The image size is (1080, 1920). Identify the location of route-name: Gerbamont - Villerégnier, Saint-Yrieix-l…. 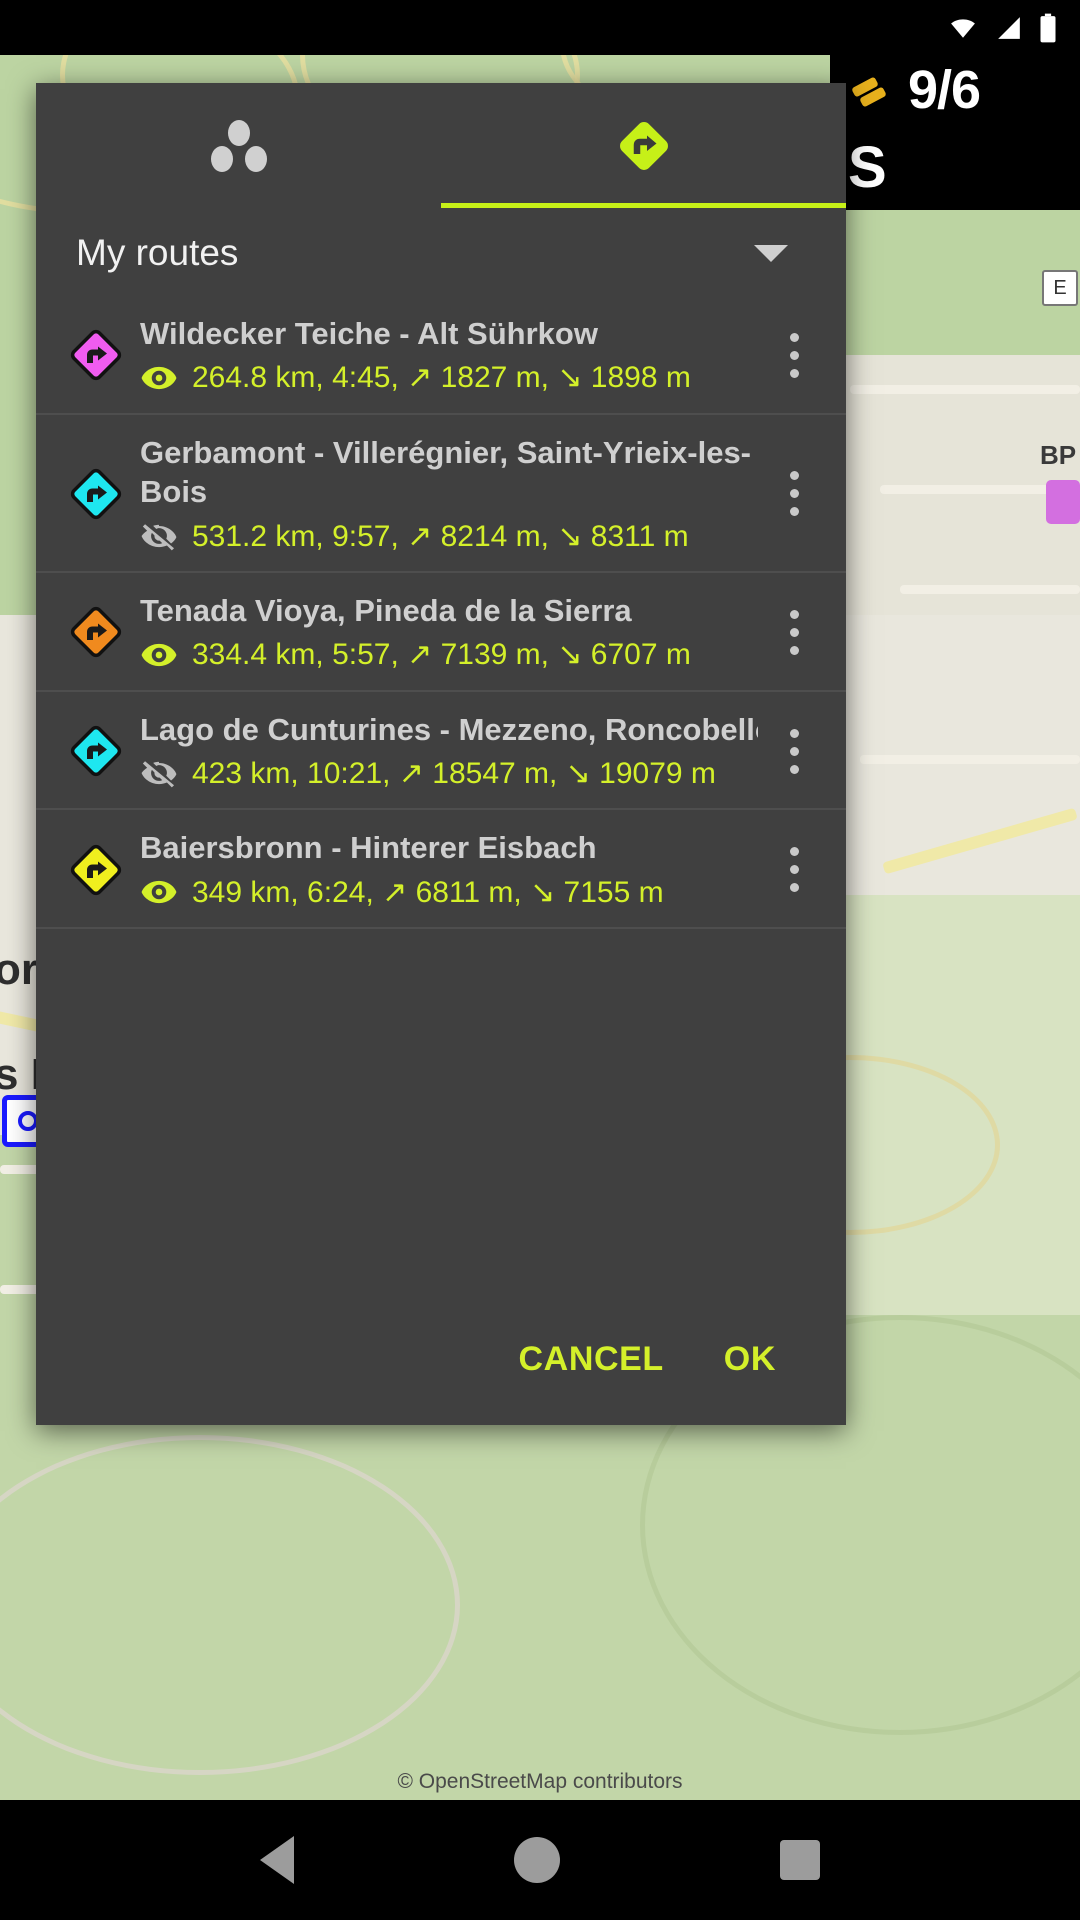
(446, 472).